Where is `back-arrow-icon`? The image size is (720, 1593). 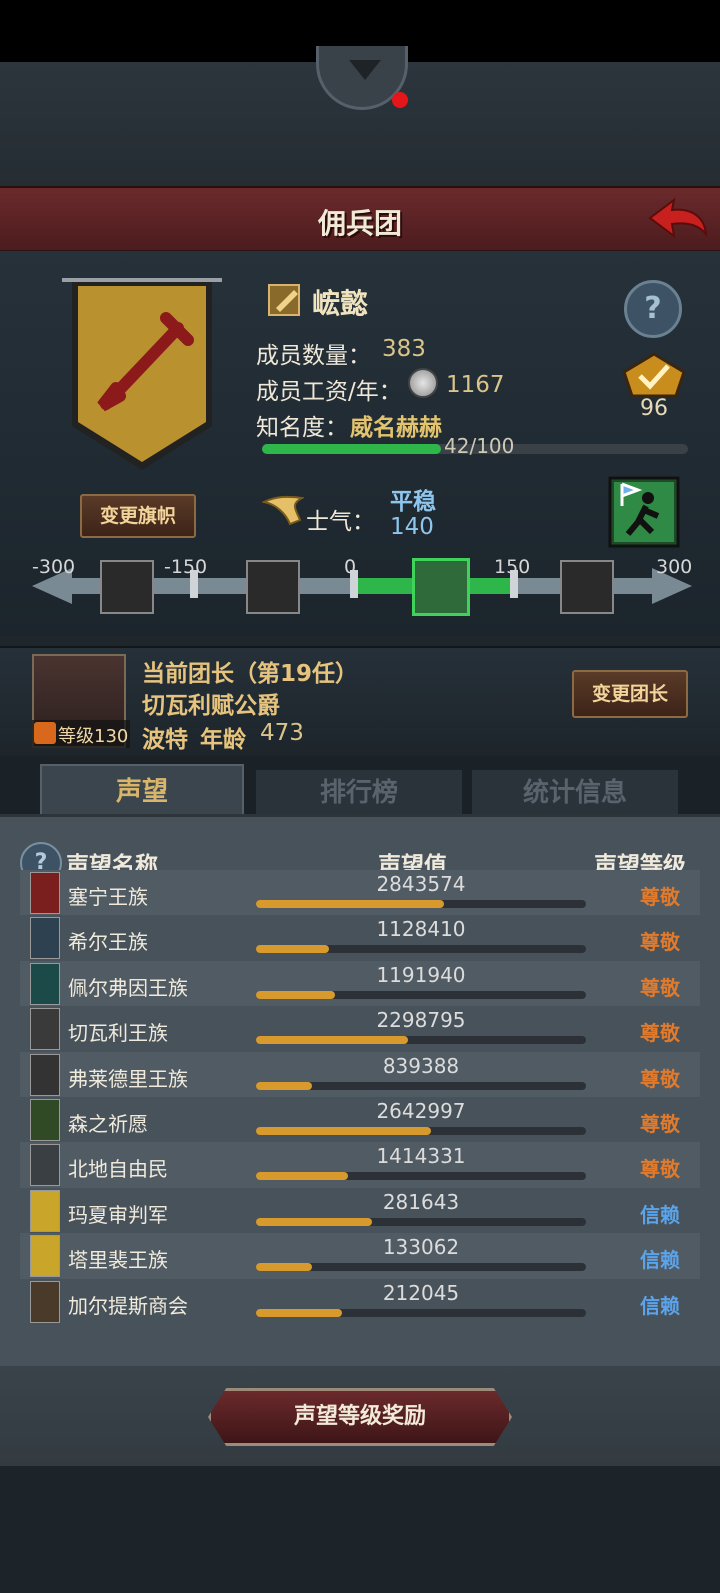 back-arrow-icon is located at coordinates (678, 219).